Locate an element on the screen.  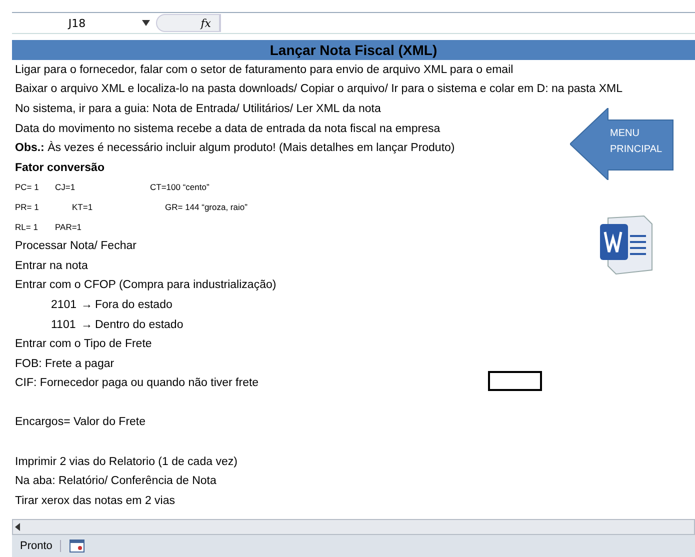
instruction-text: Data do movimento no sistema recebe a data de entrada da nota fiscal na empresa is located at coordinates (227, 128).